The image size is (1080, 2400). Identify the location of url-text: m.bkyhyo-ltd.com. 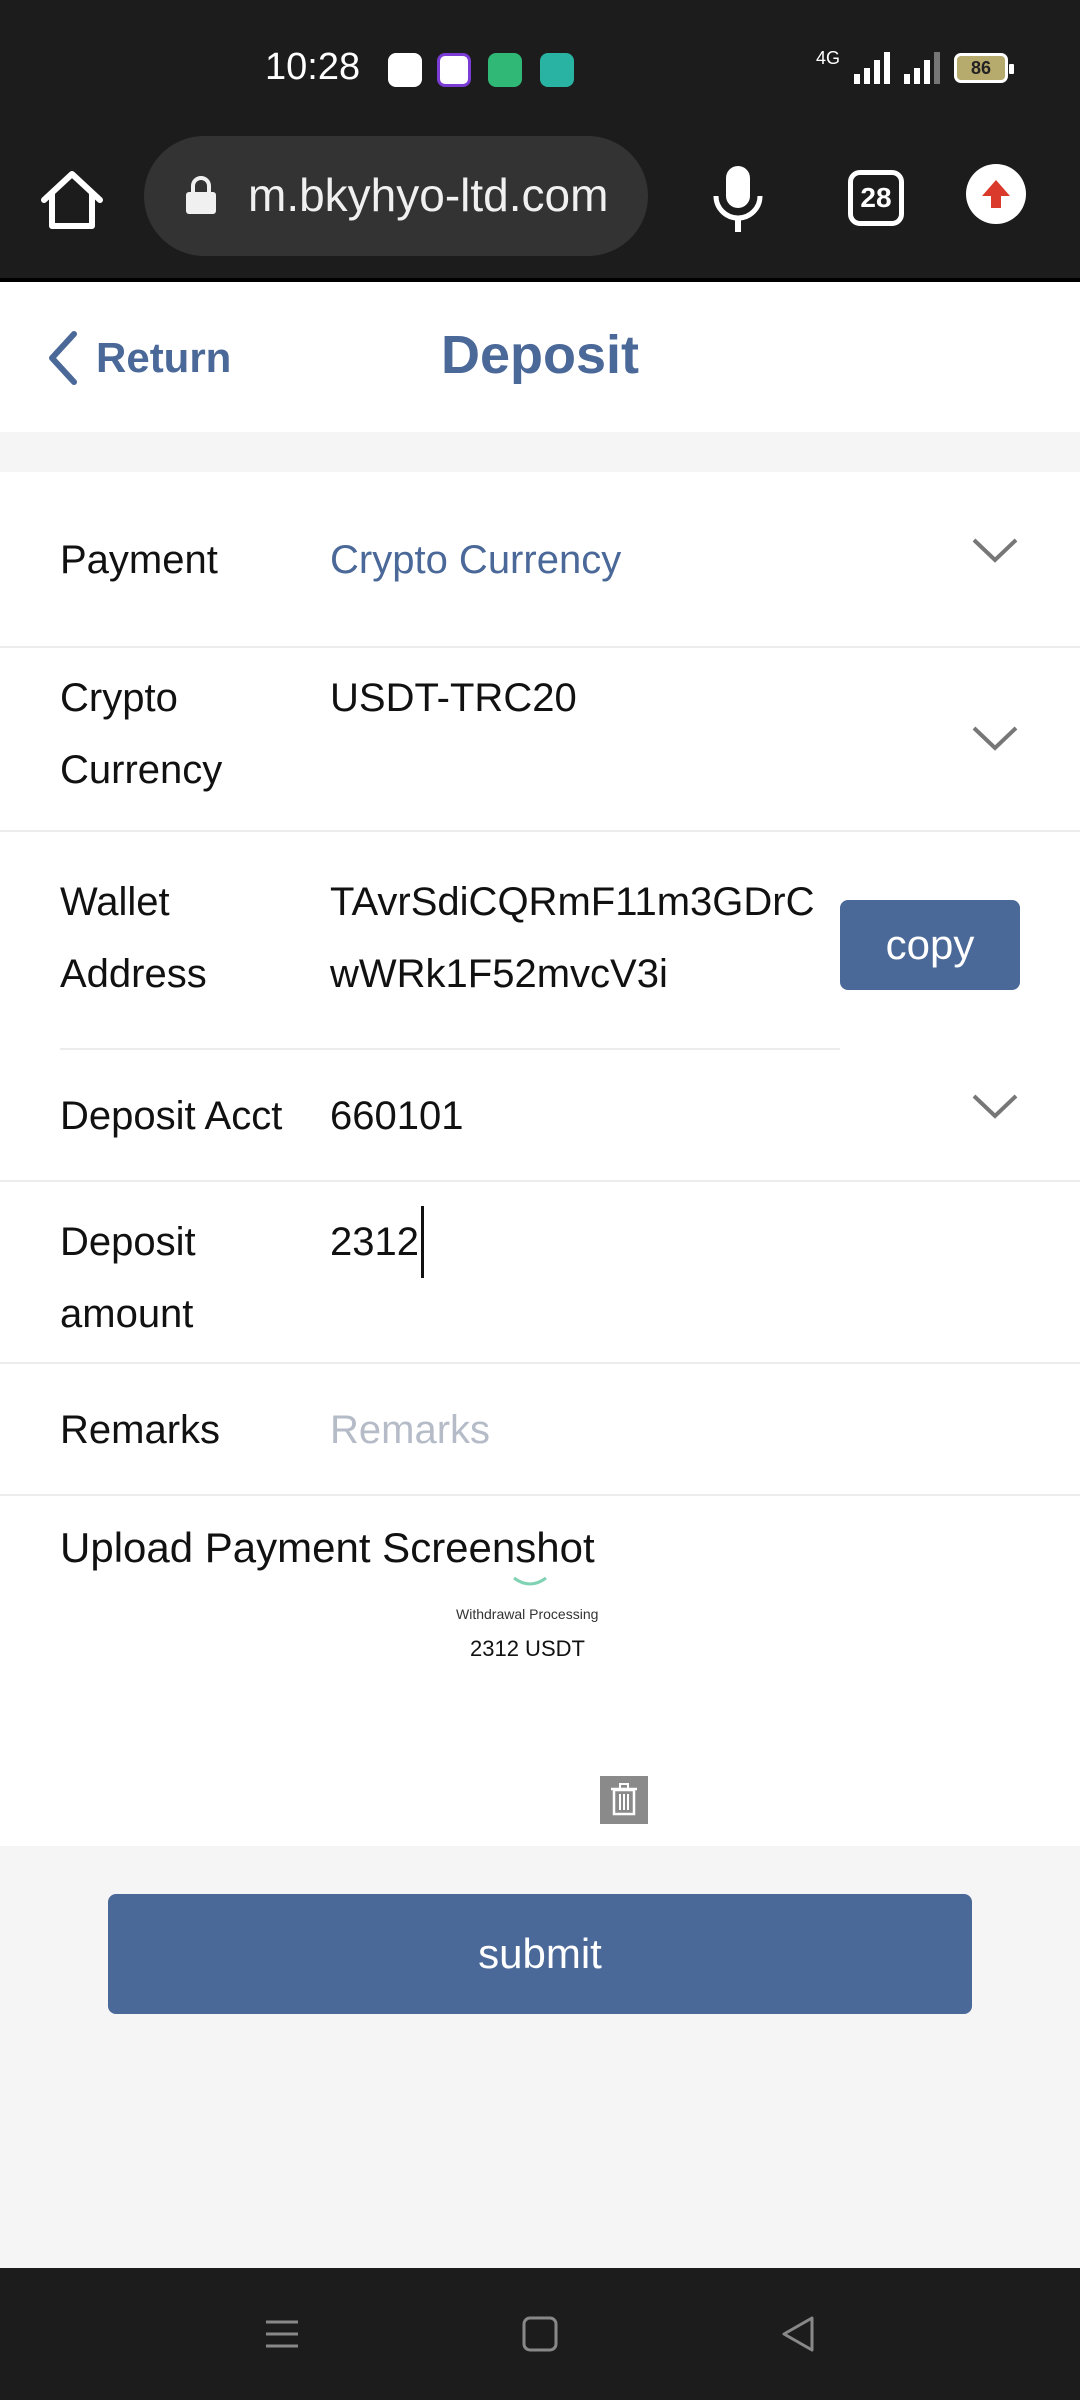
(428, 195).